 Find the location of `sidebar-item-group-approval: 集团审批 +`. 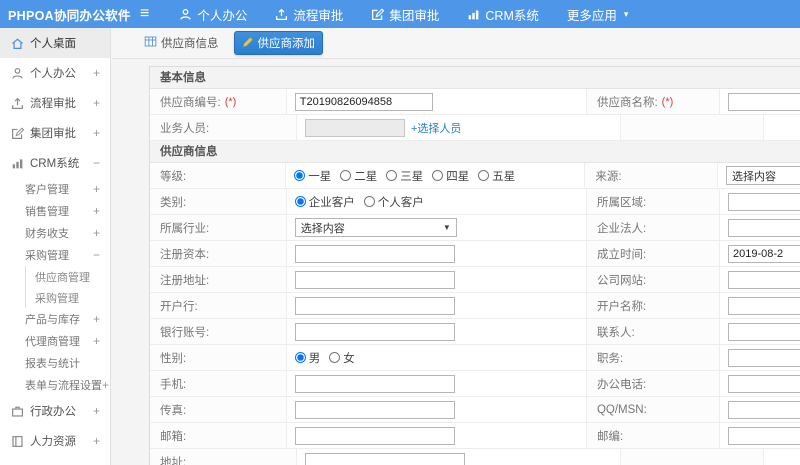

sidebar-item-group-approval: 集团审批 + is located at coordinates (55, 133).